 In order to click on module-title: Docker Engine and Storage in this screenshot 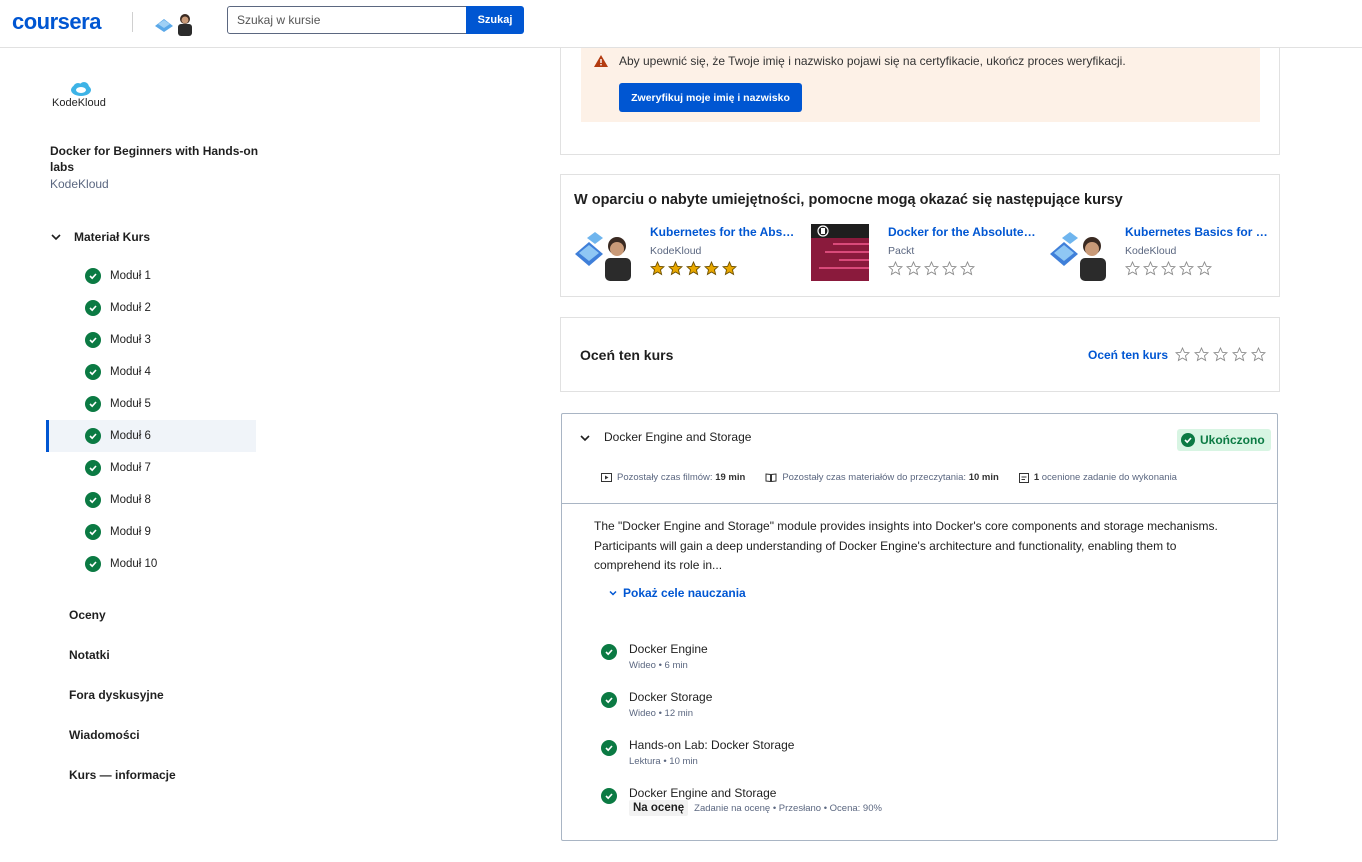, I will do `click(677, 437)`.